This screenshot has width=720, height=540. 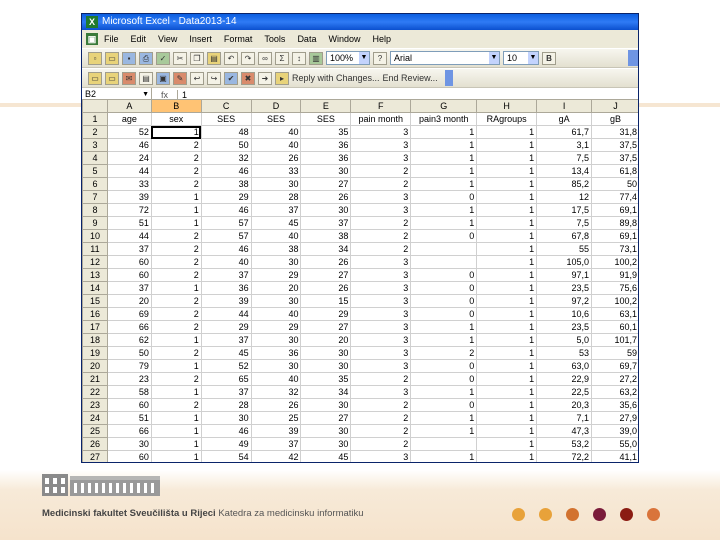 What do you see at coordinates (163, 78) in the screenshot?
I see `track-icon: ▣` at bounding box center [163, 78].